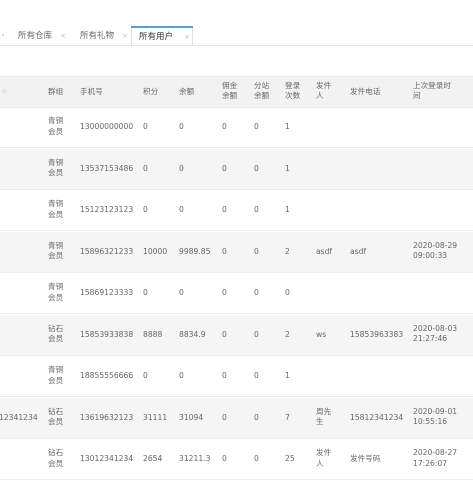 This screenshot has width=473, height=480. Describe the element at coordinates (150, 92) in the screenshot. I see `header-points: 积分` at that location.